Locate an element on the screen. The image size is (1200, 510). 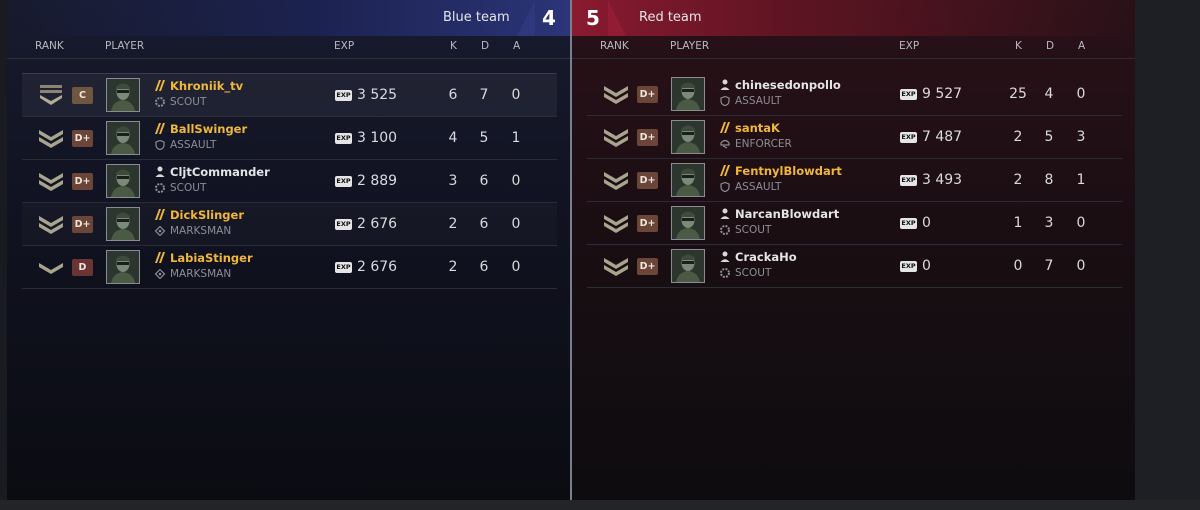
player-row: D+ chinesedonpollo ASSAULT EXP 9 527 25 4 0 is located at coordinates (854, 94).